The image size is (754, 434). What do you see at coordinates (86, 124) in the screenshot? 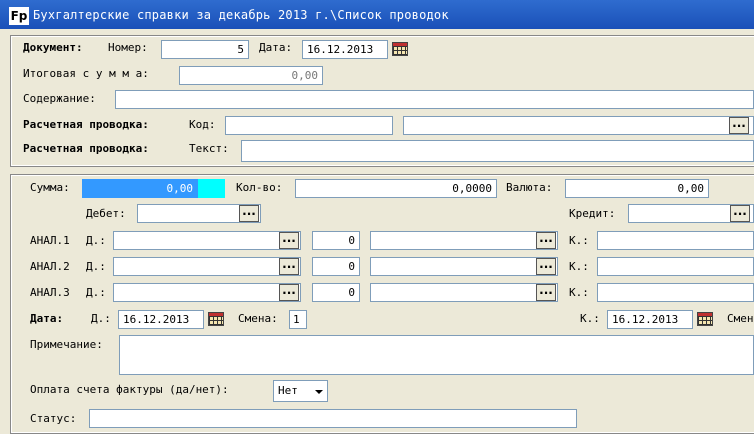
I see `posting-code-label: Расчетная проводка:` at bounding box center [86, 124].